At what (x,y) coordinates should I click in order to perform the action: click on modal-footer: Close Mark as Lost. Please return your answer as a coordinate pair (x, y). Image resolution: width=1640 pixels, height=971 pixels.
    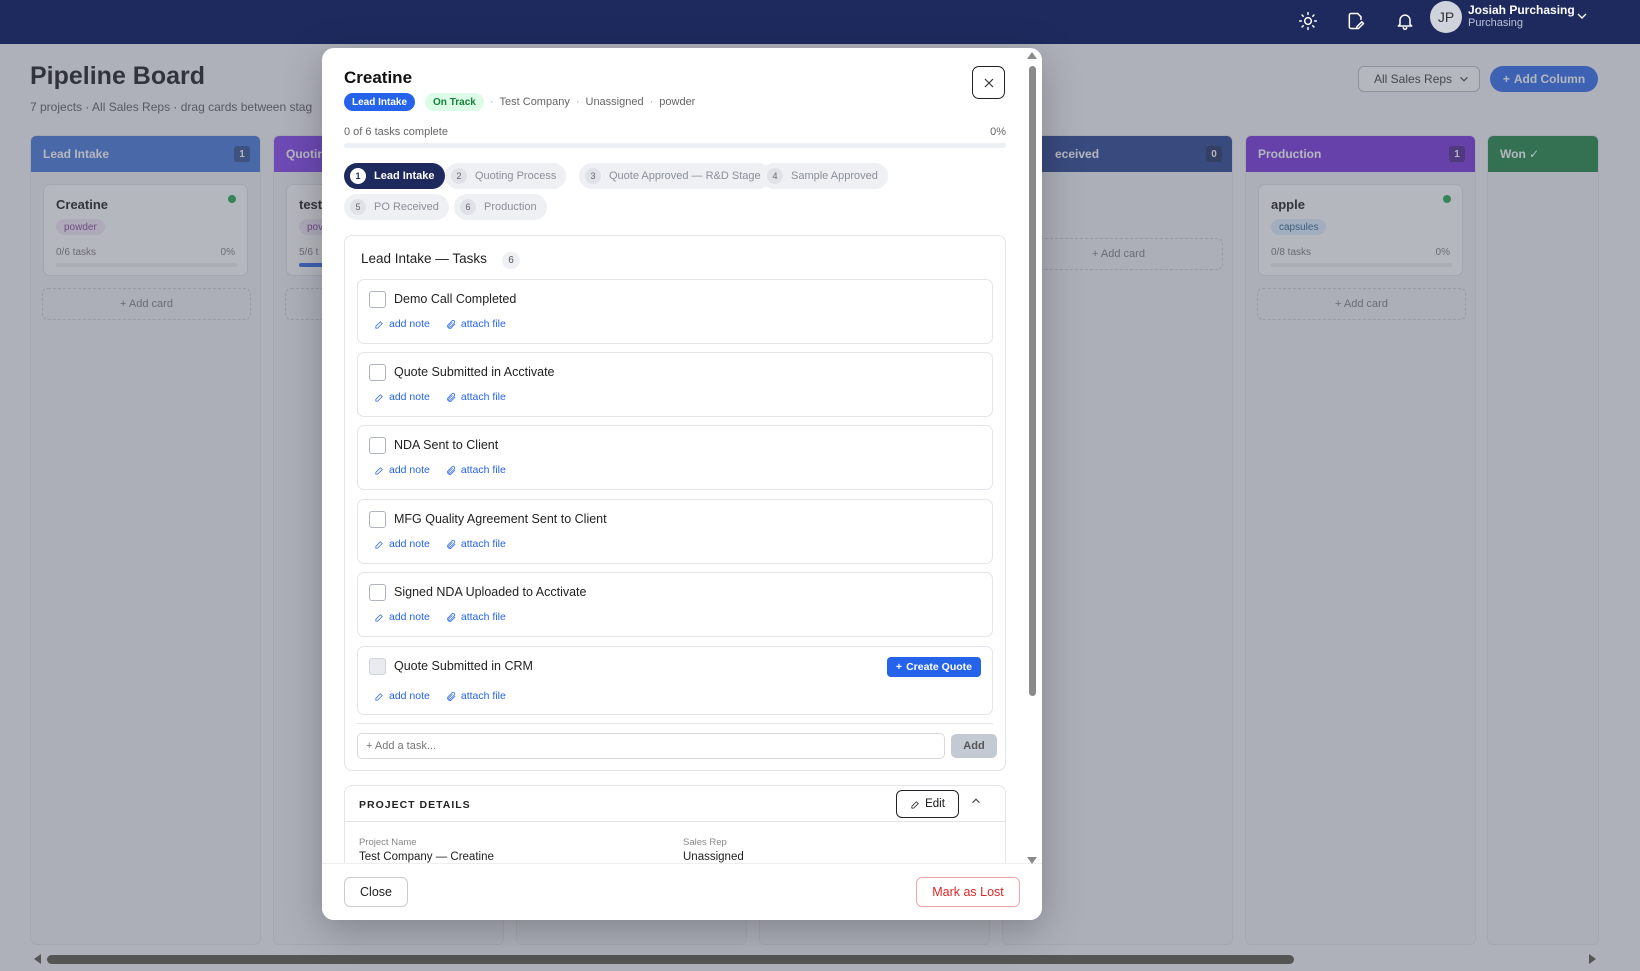
    Looking at the image, I should click on (682, 891).